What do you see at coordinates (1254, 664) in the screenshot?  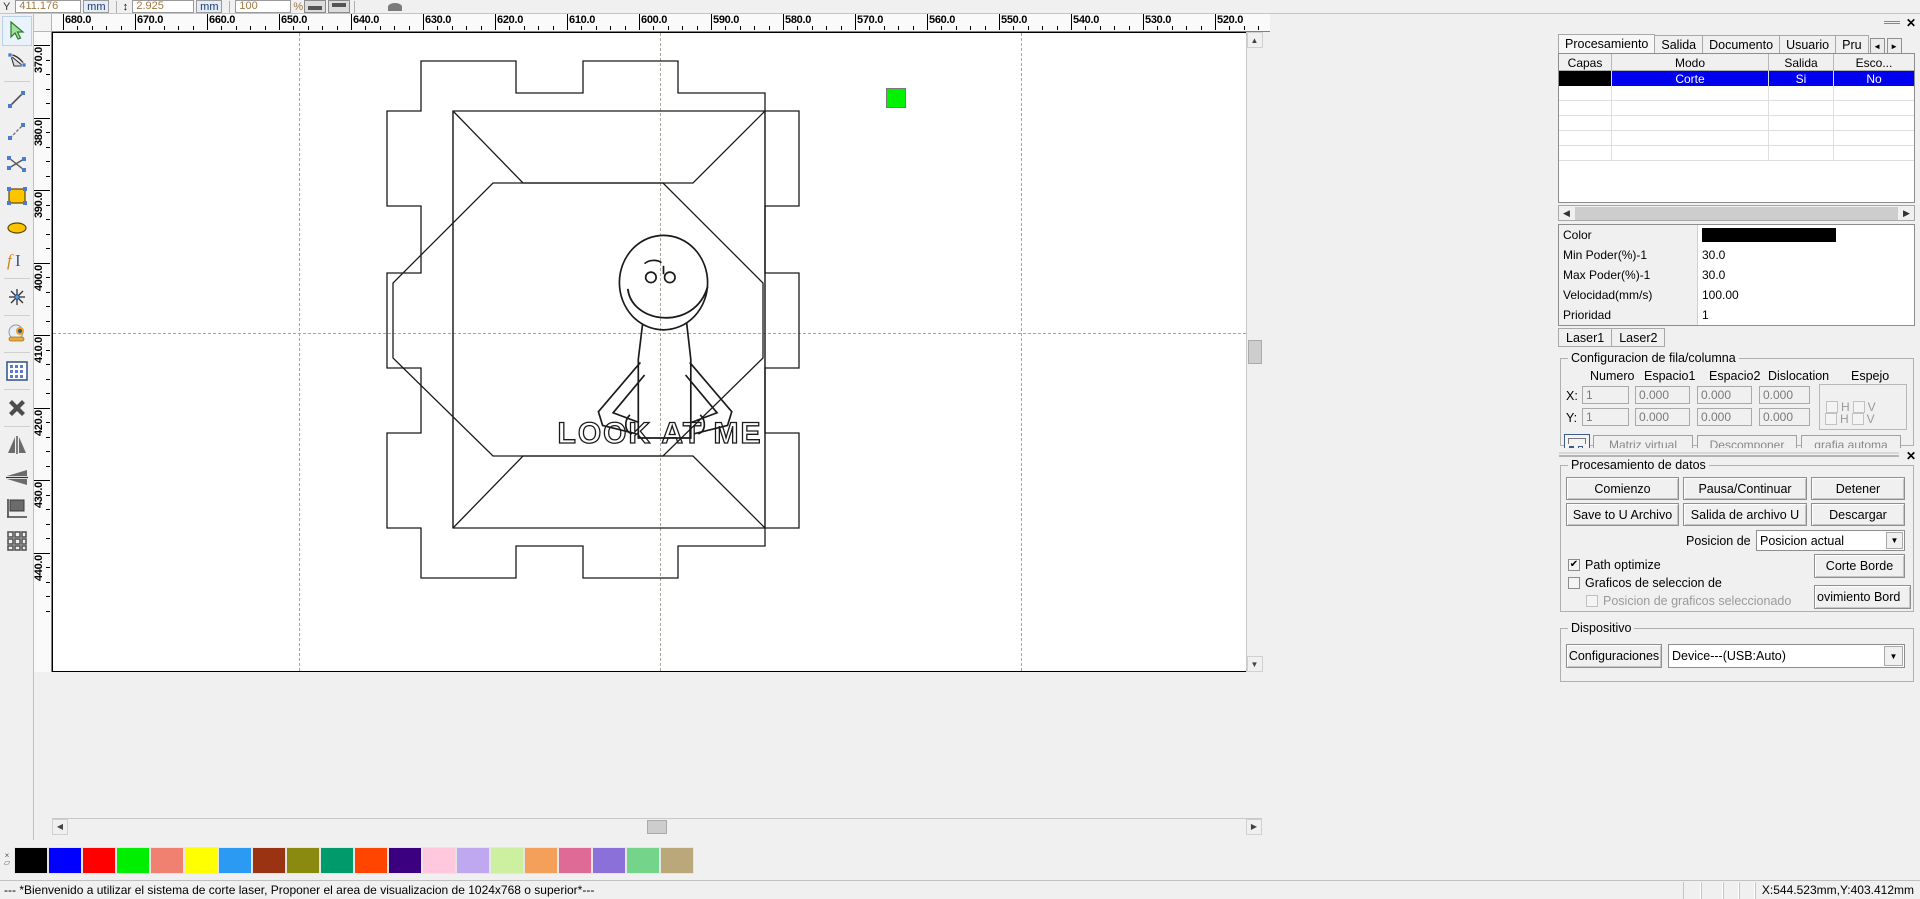 I see `scroll-down-button: ▼` at bounding box center [1254, 664].